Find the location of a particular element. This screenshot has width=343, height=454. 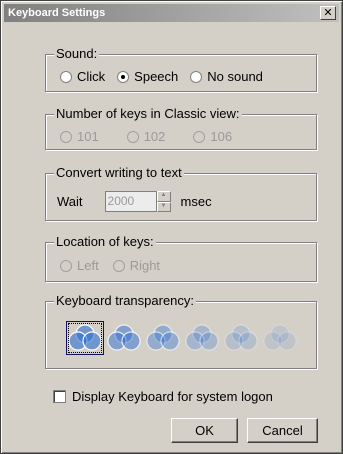

transparency-group: Keyboard transparency: is located at coordinates (181, 331).